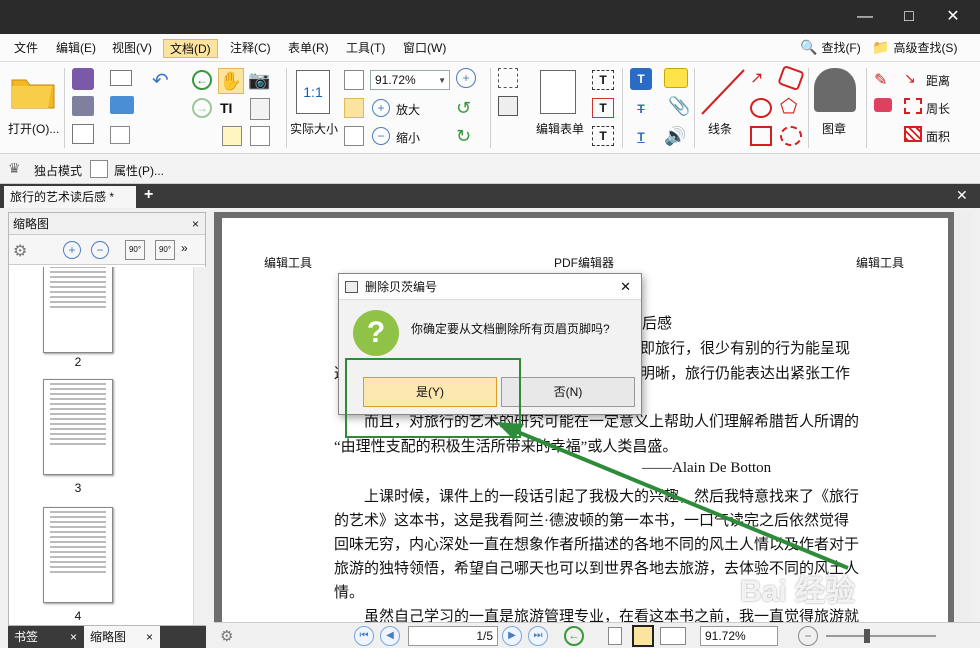 Image resolution: width=980 pixels, height=660 pixels. Describe the element at coordinates (70, 197) in the screenshot. I see `document-tab: 旅行的艺术读后感 *` at that location.